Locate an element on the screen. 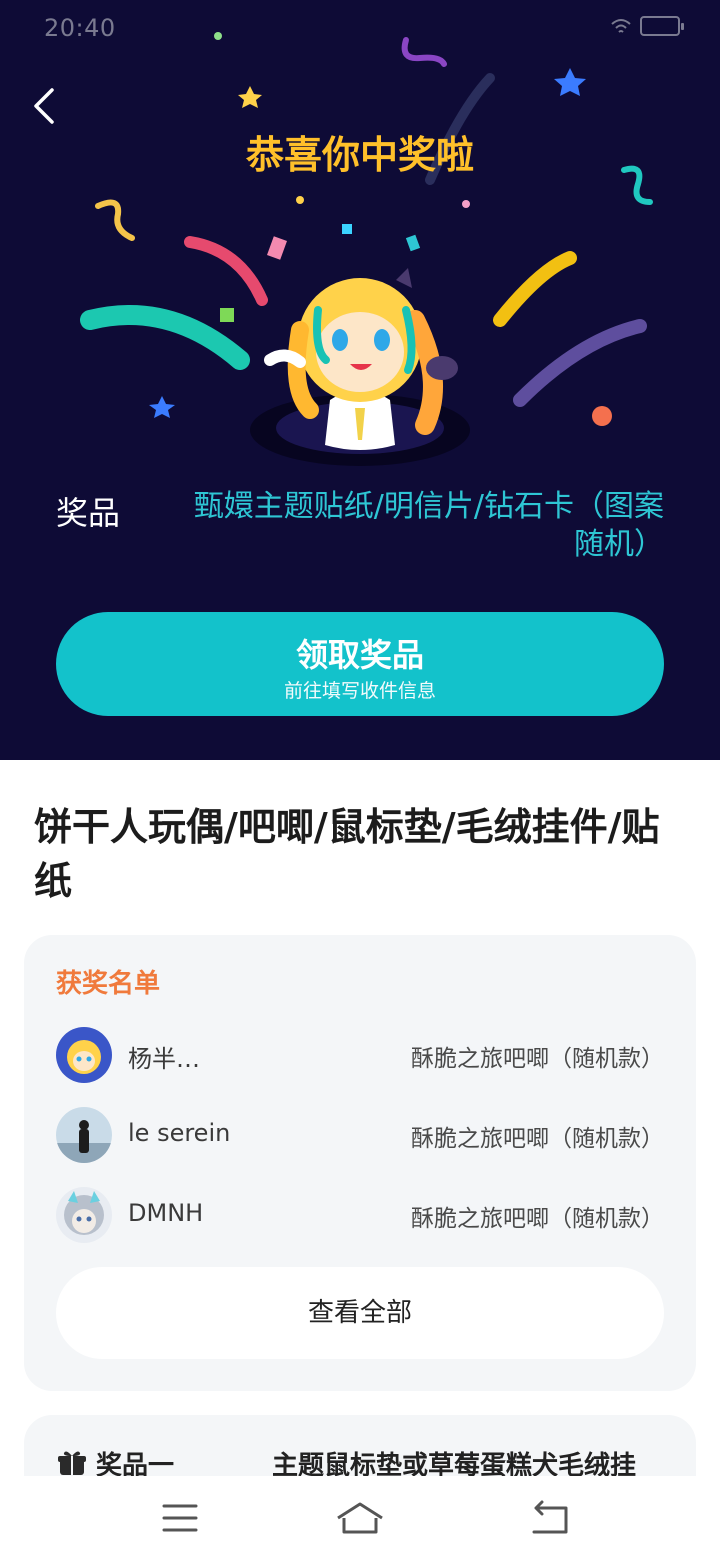  back-button is located at coordinates (48, 106).